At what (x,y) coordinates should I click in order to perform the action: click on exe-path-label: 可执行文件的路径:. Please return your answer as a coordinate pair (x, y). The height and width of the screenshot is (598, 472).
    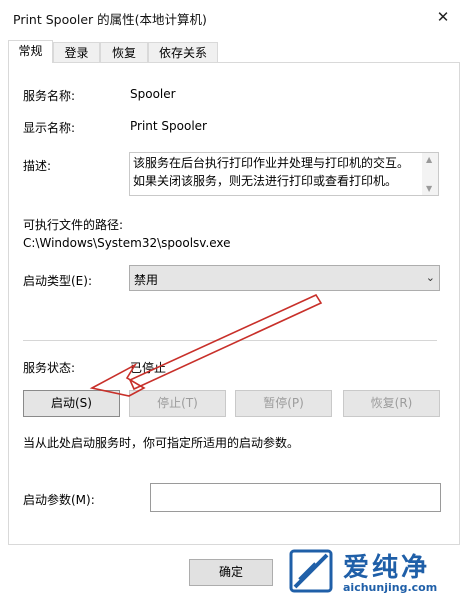
    Looking at the image, I should click on (73, 225).